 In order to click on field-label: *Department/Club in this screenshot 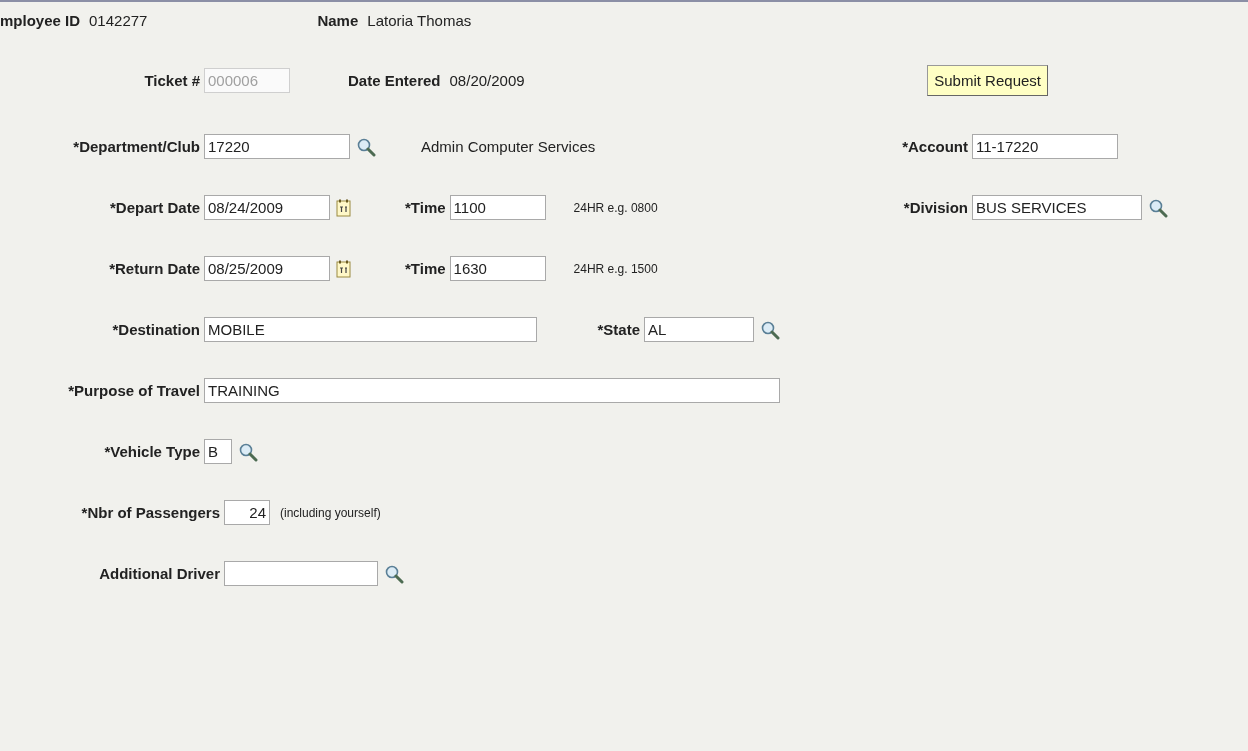, I will do `click(136, 146)`.